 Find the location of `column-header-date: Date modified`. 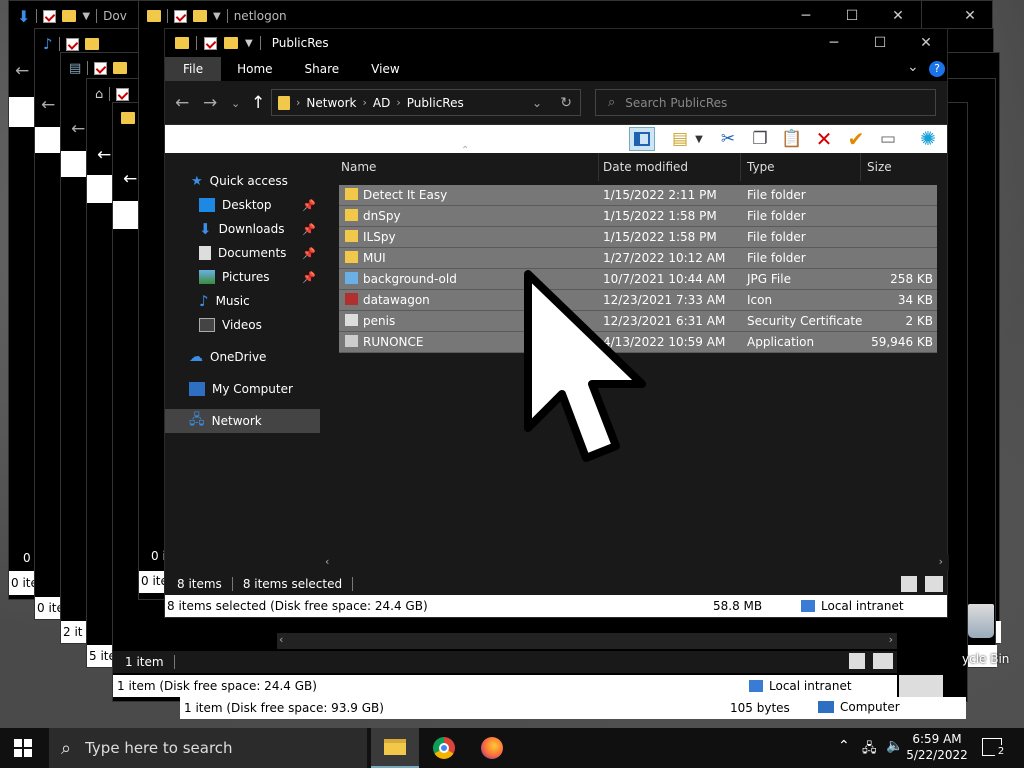

column-header-date: Date modified is located at coordinates (670, 167).